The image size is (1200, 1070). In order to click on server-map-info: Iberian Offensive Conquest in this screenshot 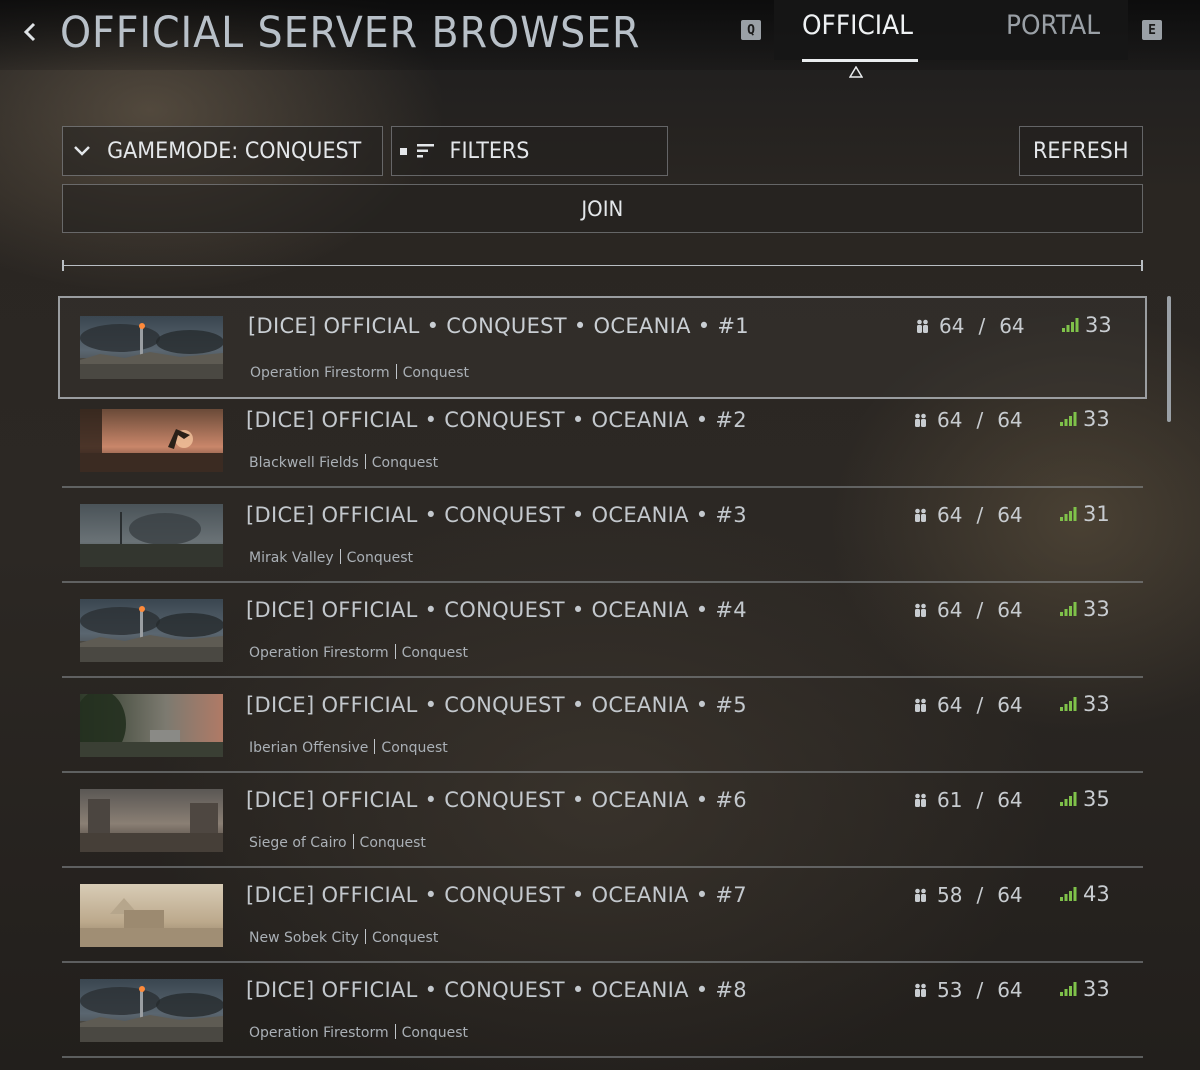, I will do `click(348, 747)`.